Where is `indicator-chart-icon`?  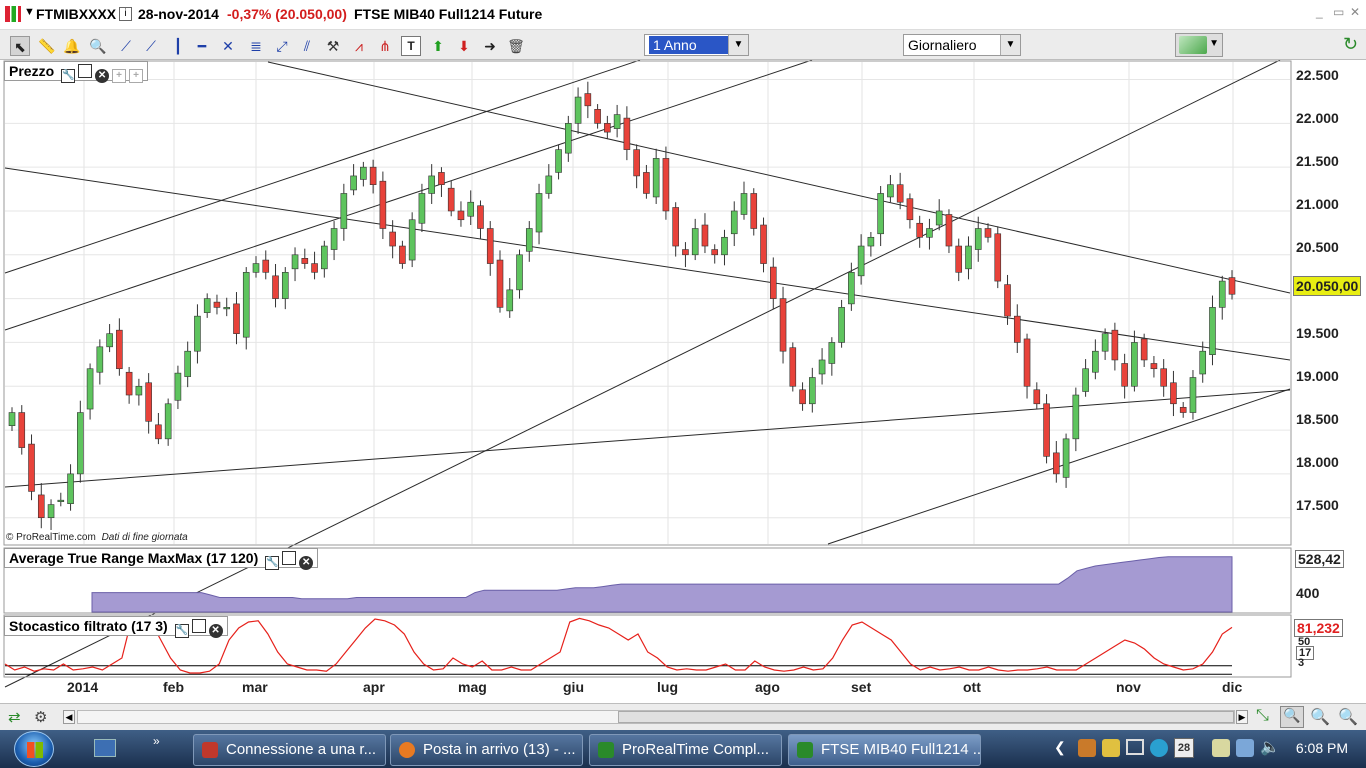
indicator-chart-icon is located at coordinates (1193, 45).